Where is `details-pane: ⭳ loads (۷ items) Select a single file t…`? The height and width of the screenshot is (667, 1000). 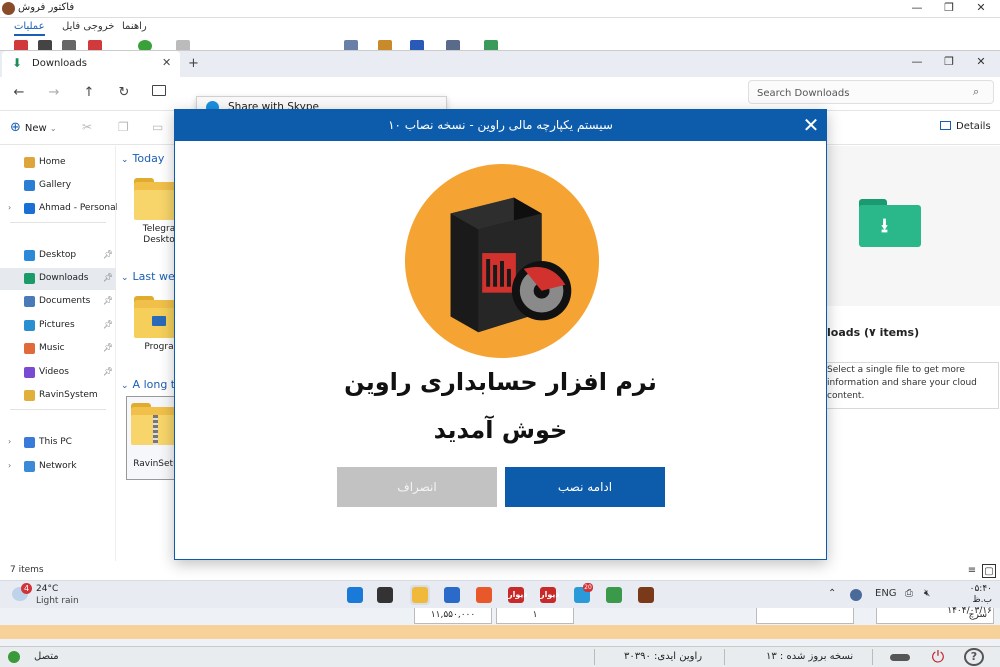 details-pane: ⭳ loads (۷ items) Select a single file t… is located at coordinates (913, 353).